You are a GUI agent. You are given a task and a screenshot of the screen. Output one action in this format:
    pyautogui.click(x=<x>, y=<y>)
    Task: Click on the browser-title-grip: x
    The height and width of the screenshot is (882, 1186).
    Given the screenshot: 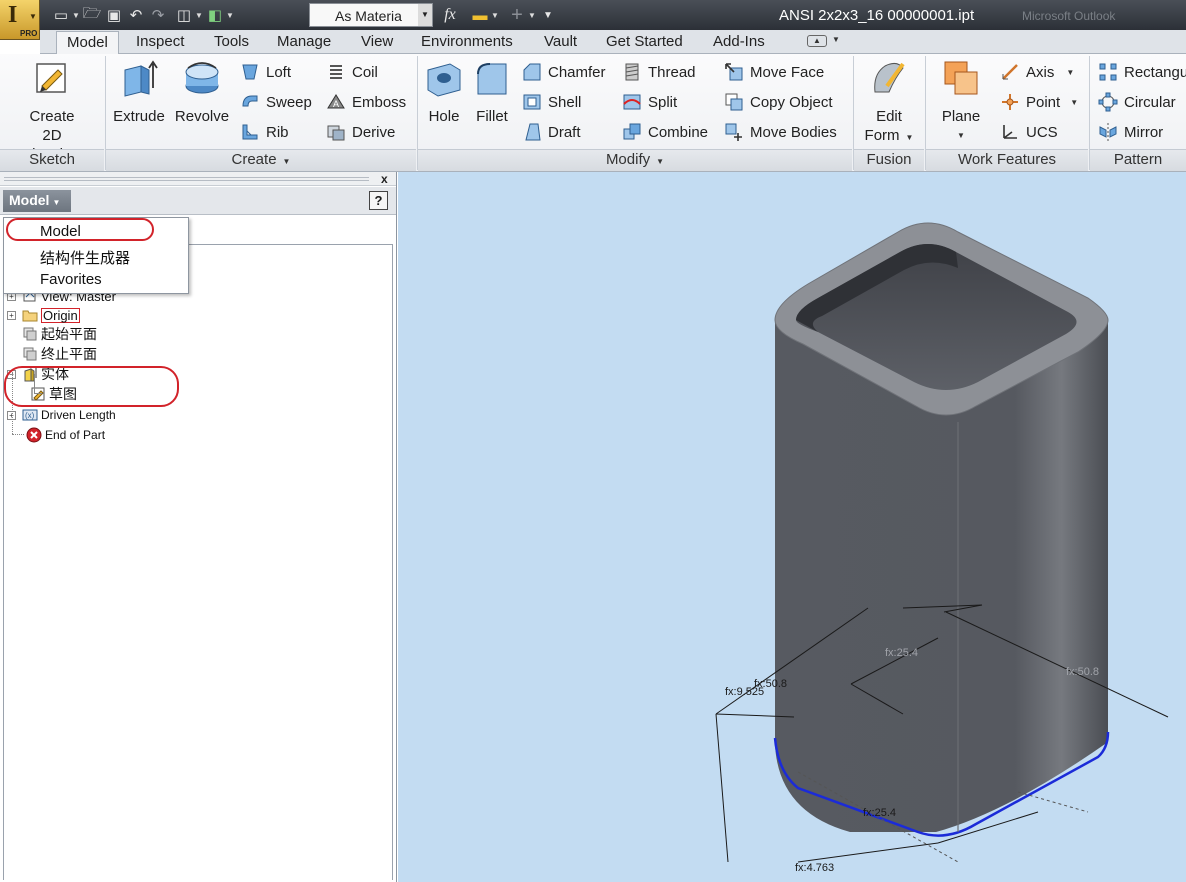 What is the action you would take?
    pyautogui.click(x=198, y=179)
    